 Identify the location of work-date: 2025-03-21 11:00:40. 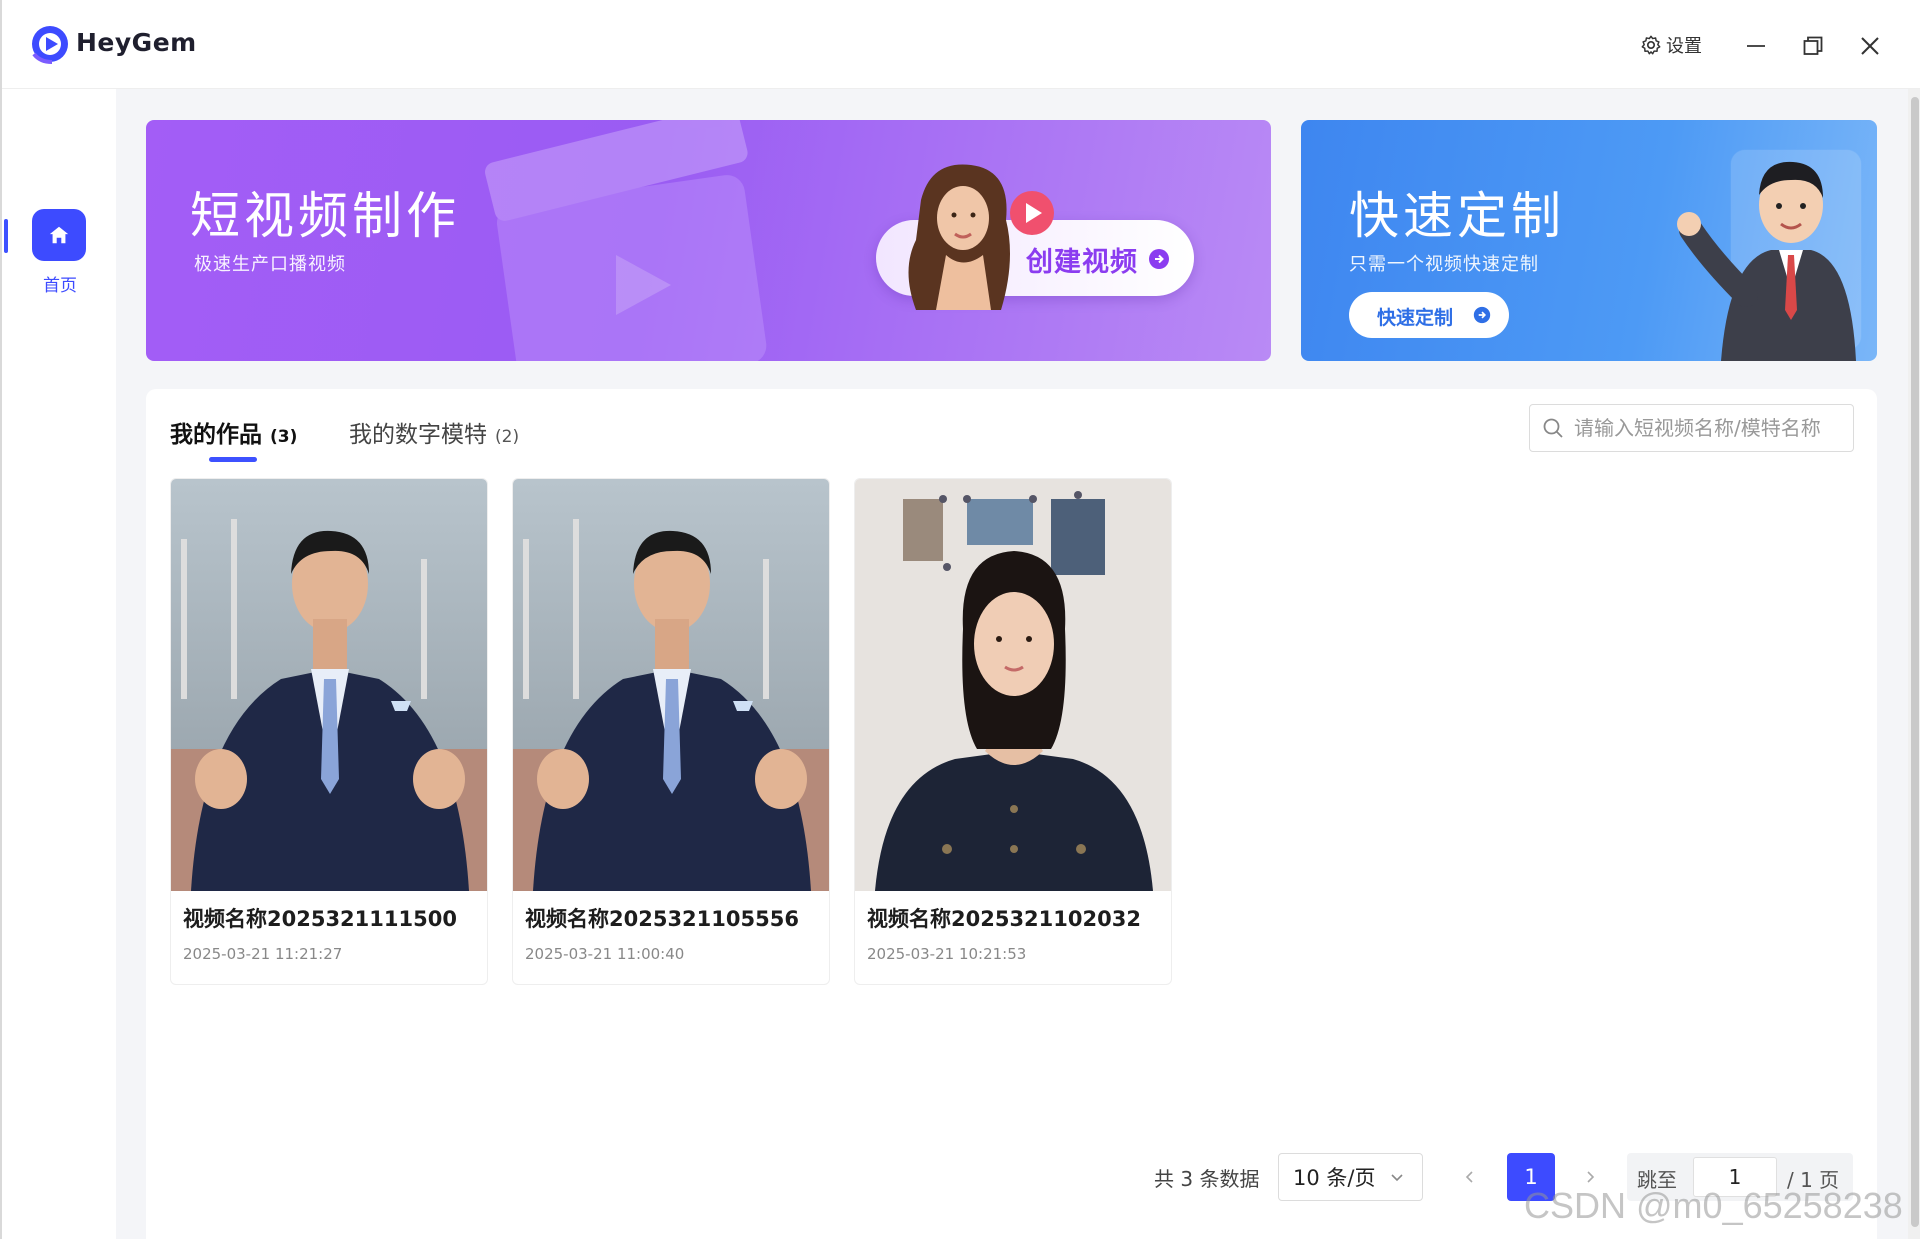
(605, 954).